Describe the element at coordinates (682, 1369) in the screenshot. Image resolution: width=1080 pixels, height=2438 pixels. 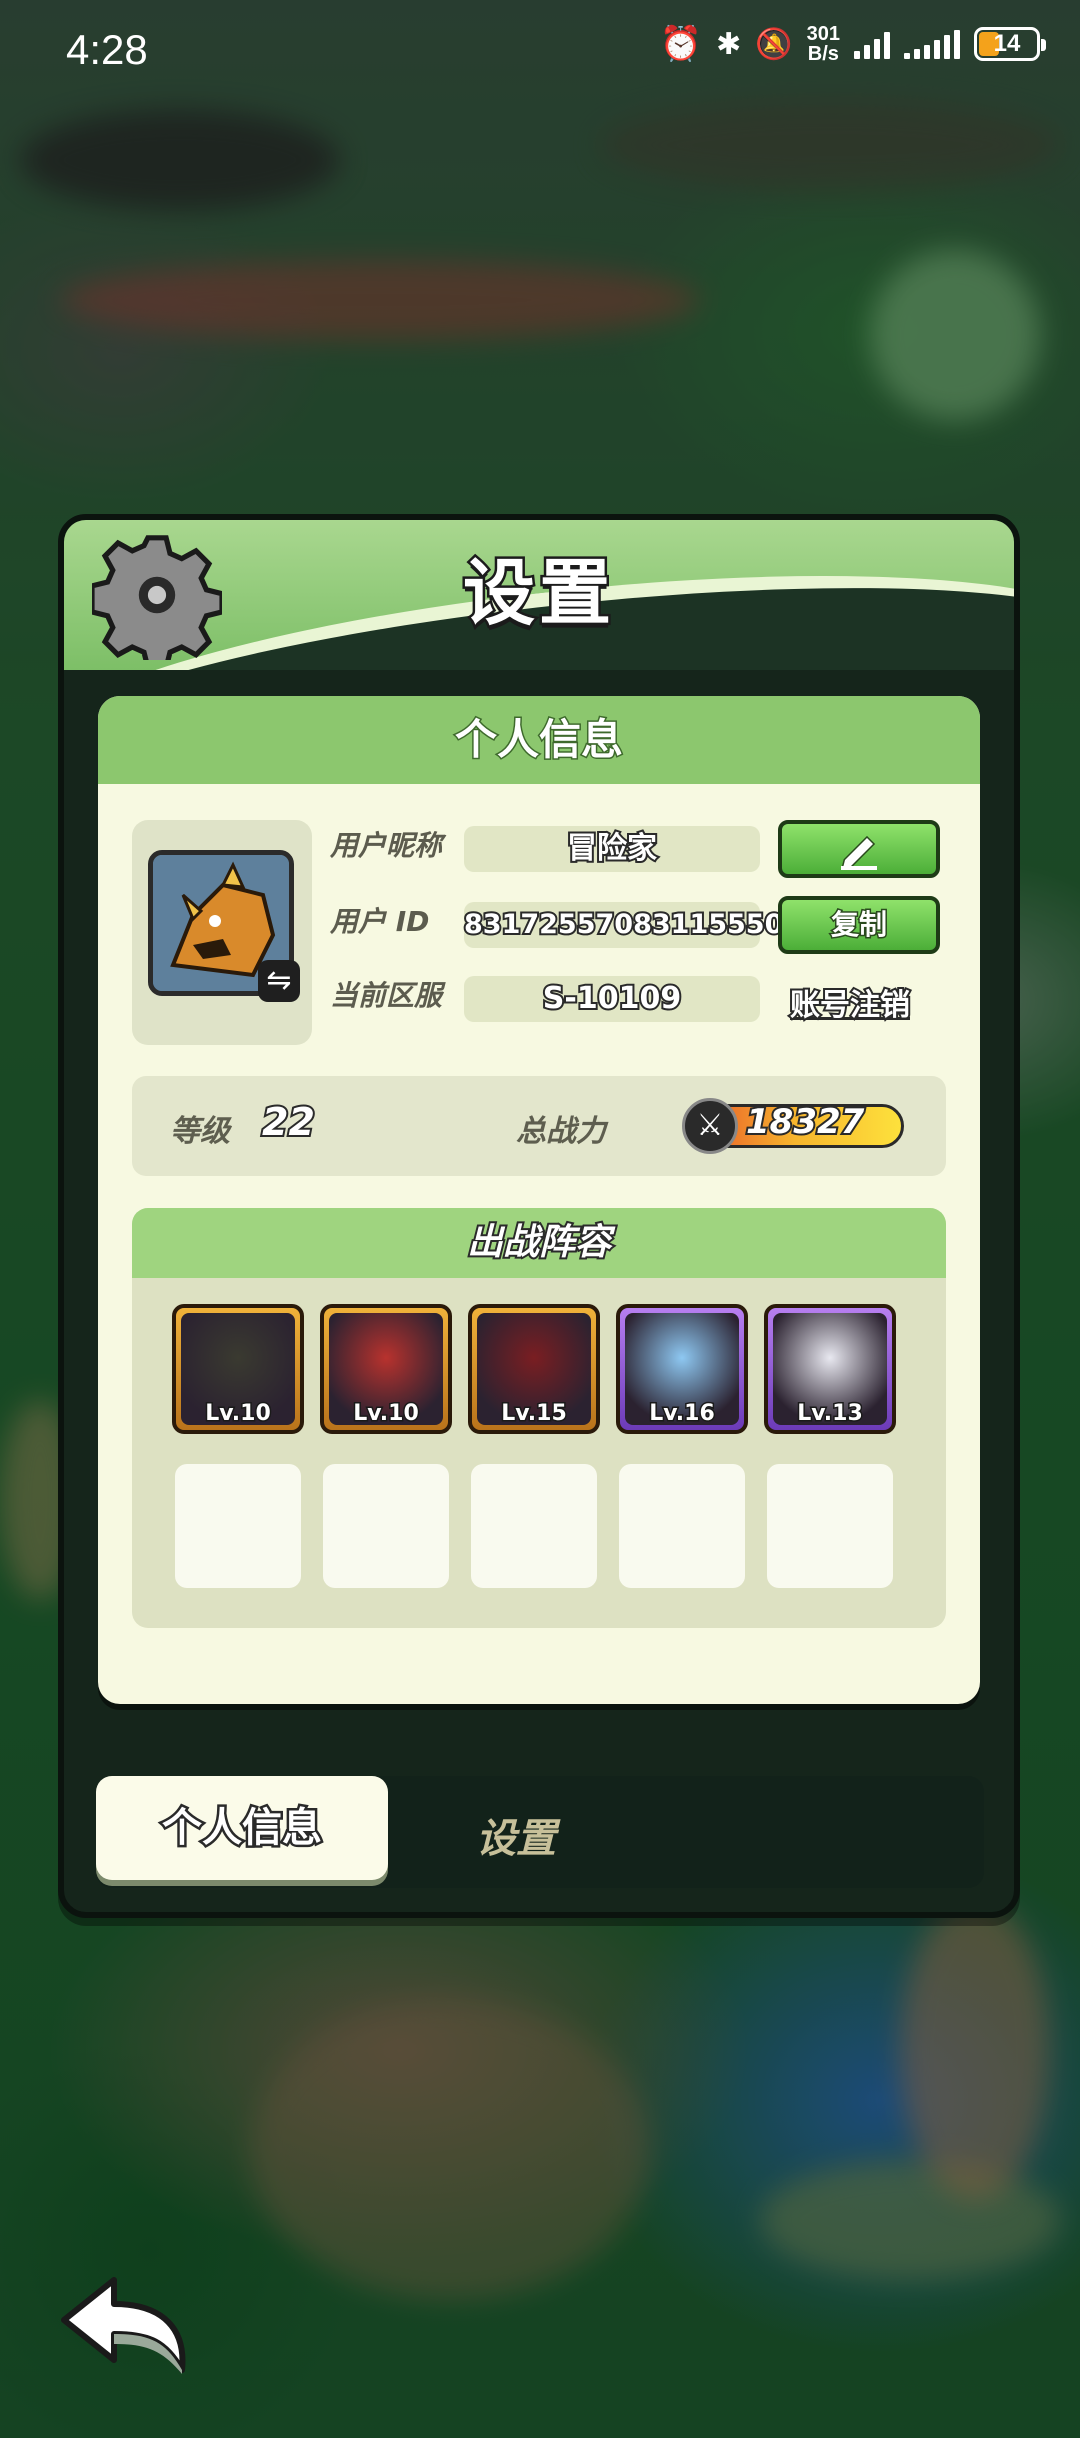
I see `hero-card: Lv.16` at that location.